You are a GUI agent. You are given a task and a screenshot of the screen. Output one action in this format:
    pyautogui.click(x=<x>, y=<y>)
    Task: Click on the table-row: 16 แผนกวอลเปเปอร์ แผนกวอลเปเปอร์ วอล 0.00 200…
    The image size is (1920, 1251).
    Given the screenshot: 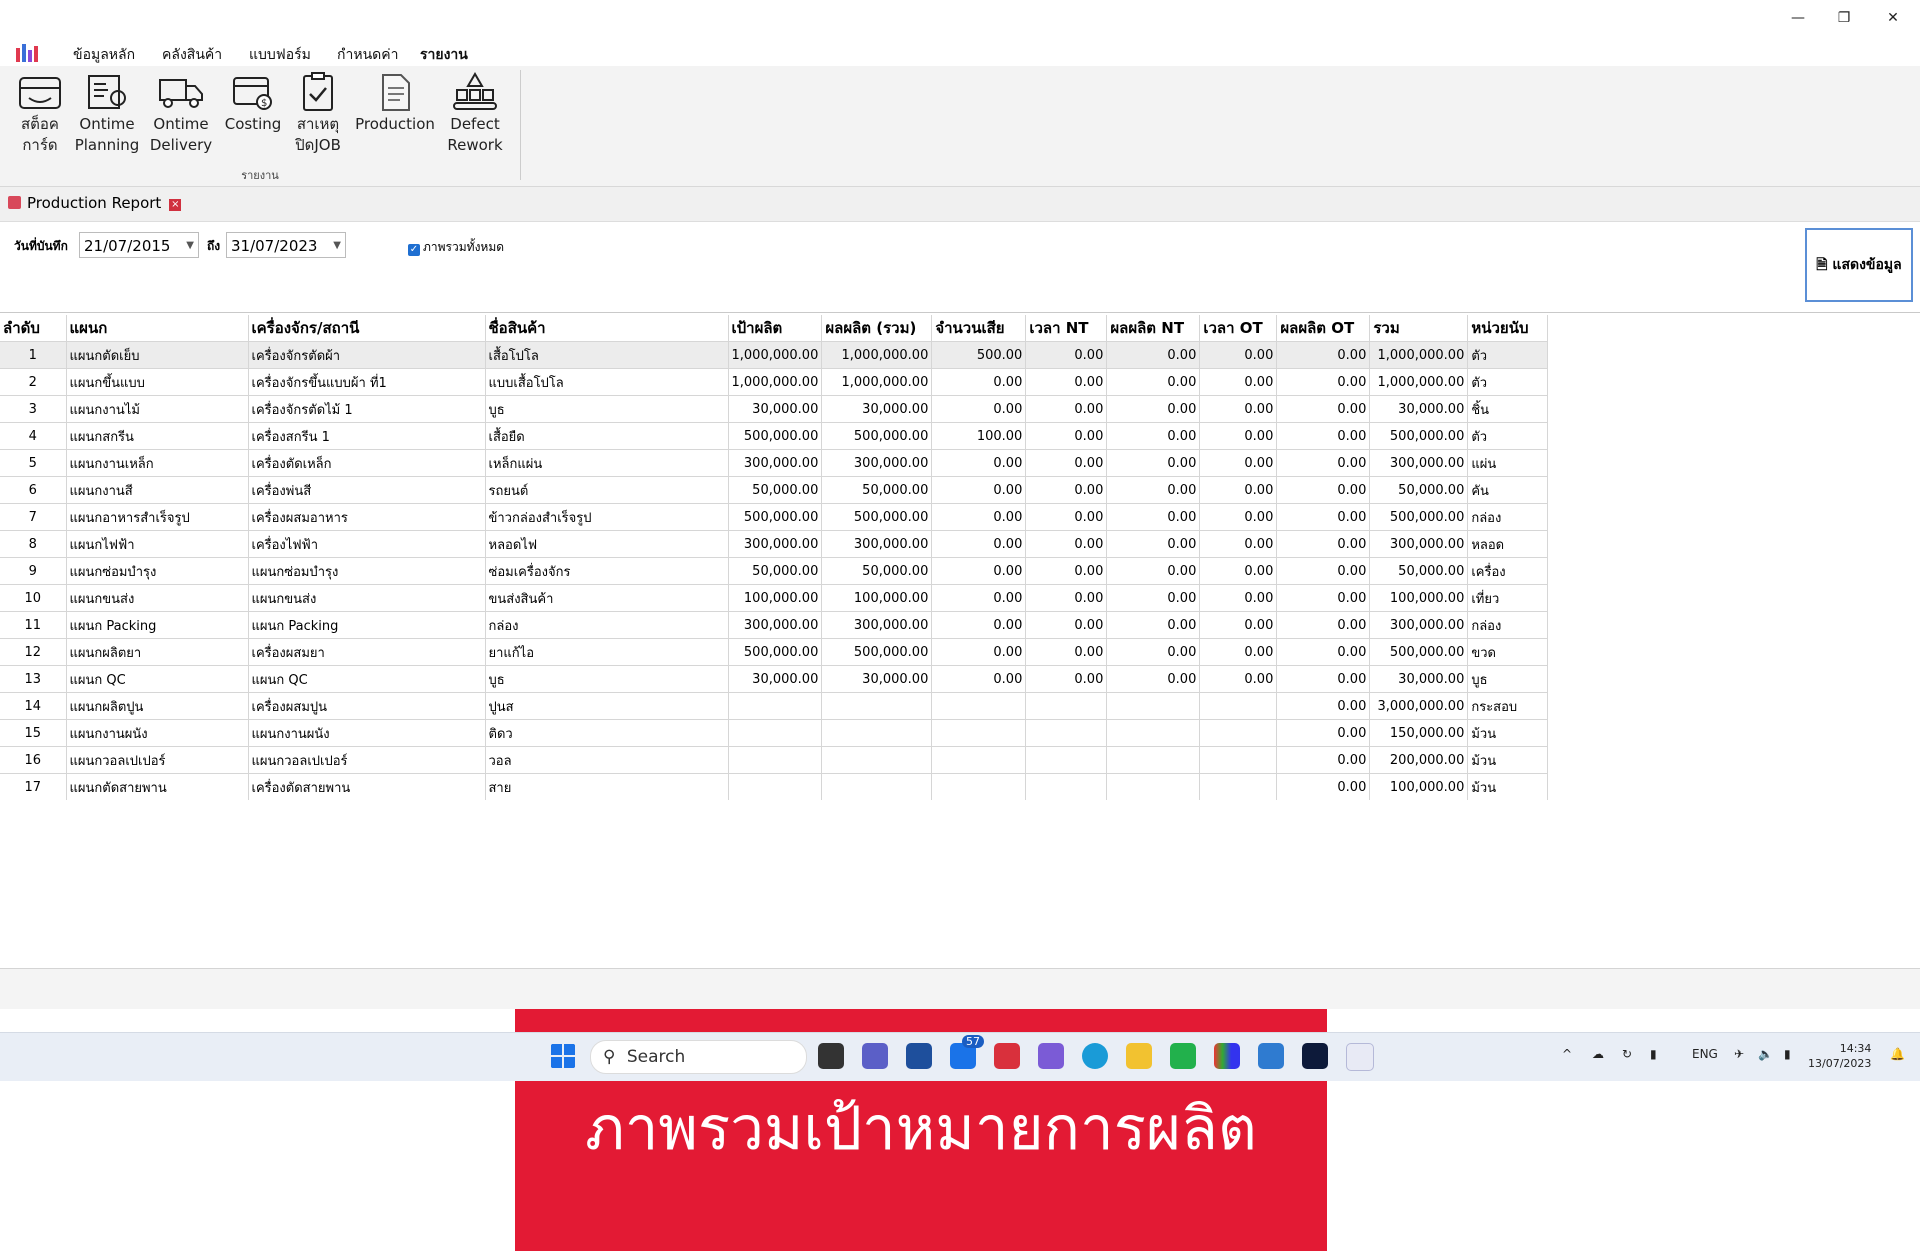 What is the action you would take?
    pyautogui.click(x=774, y=760)
    